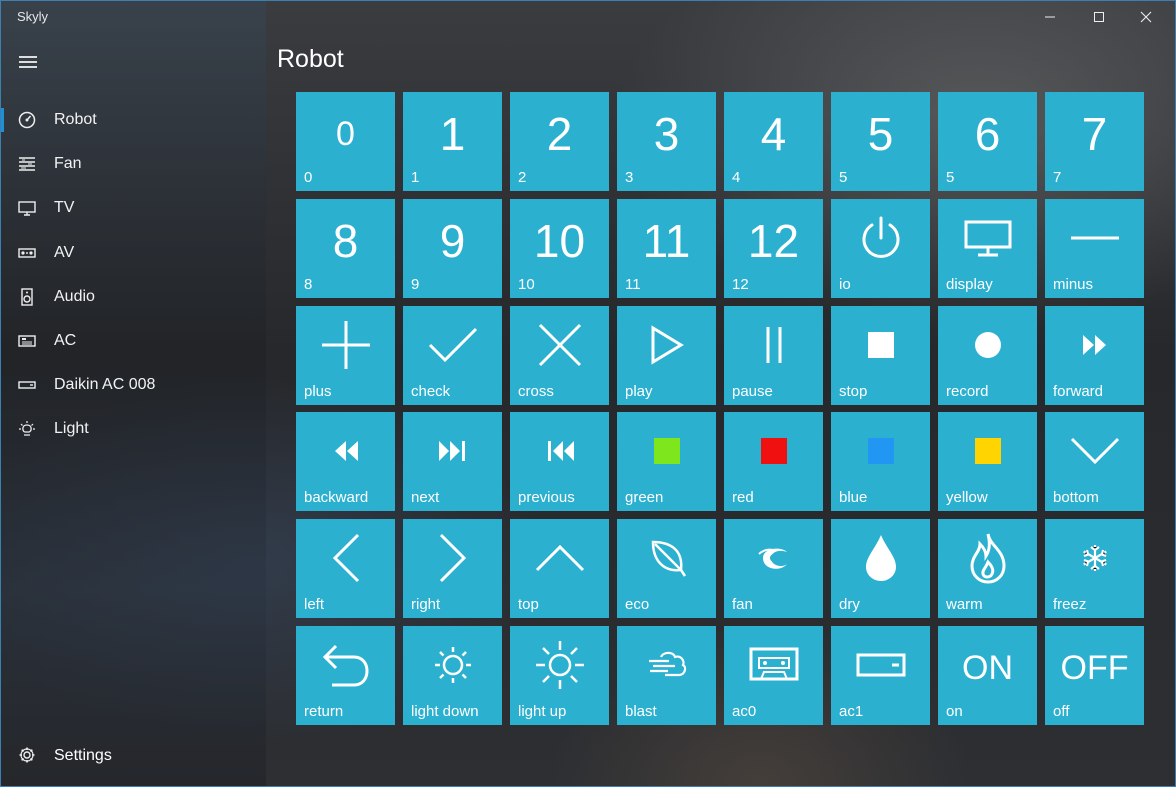  I want to click on tile-light-down-button: light down, so click(452, 675).